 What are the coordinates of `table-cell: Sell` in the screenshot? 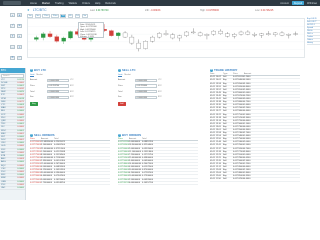 It's located at (225, 129).